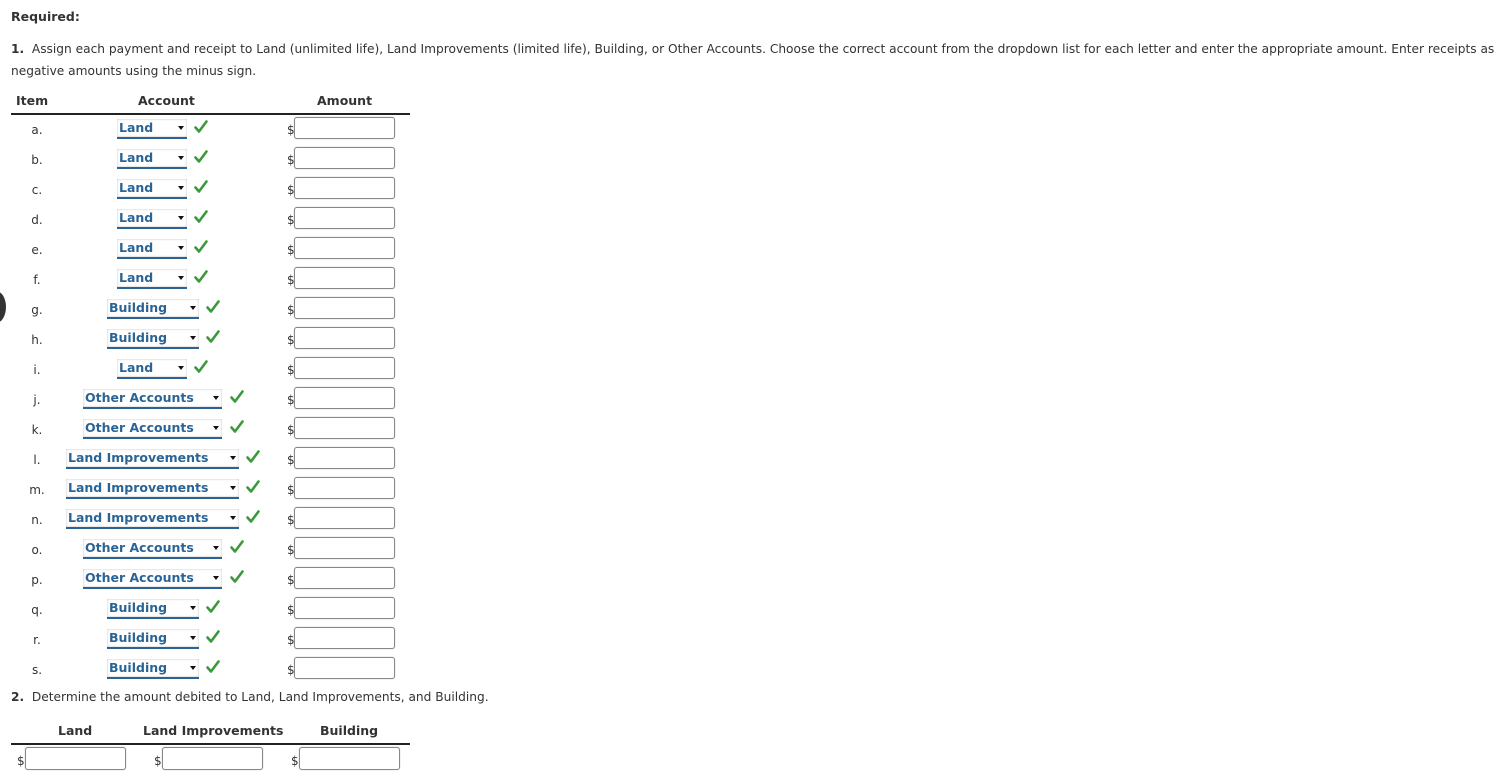  What do you see at coordinates (37, 190) in the screenshot?
I see `item-label: c.` at bounding box center [37, 190].